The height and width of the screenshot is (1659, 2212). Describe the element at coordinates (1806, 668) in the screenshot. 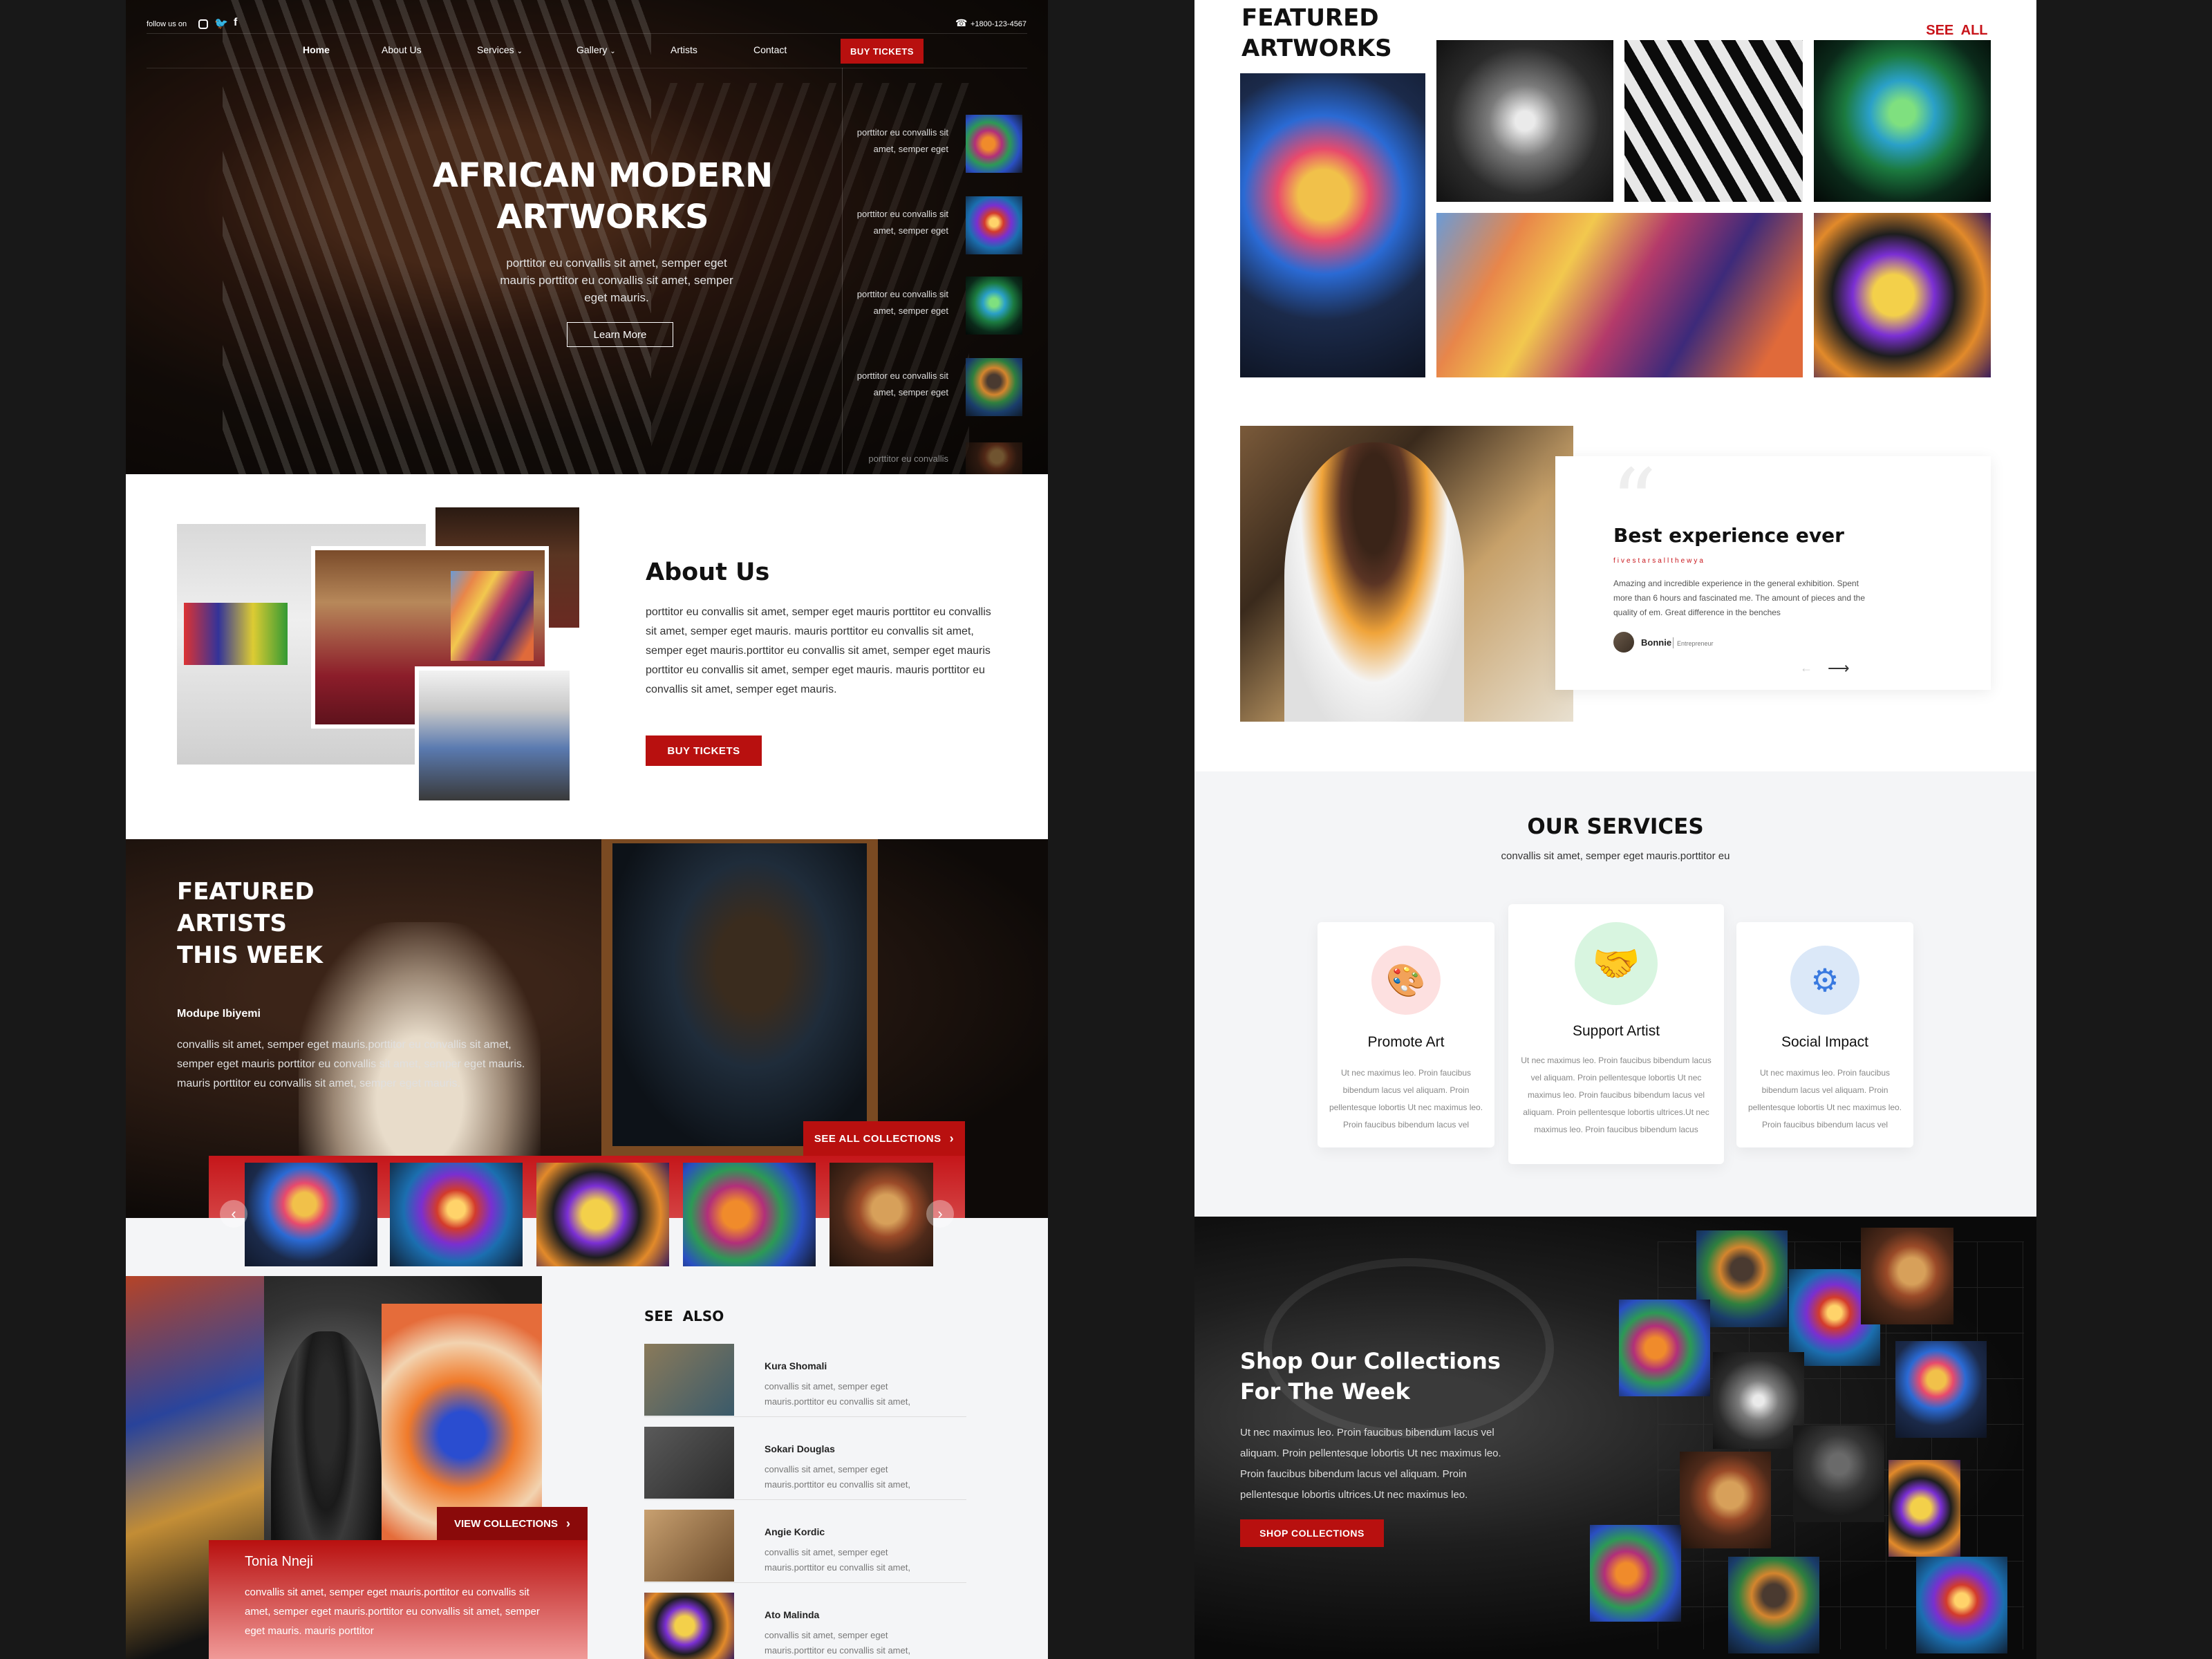

I see `arrow-left-icon: ←` at that location.